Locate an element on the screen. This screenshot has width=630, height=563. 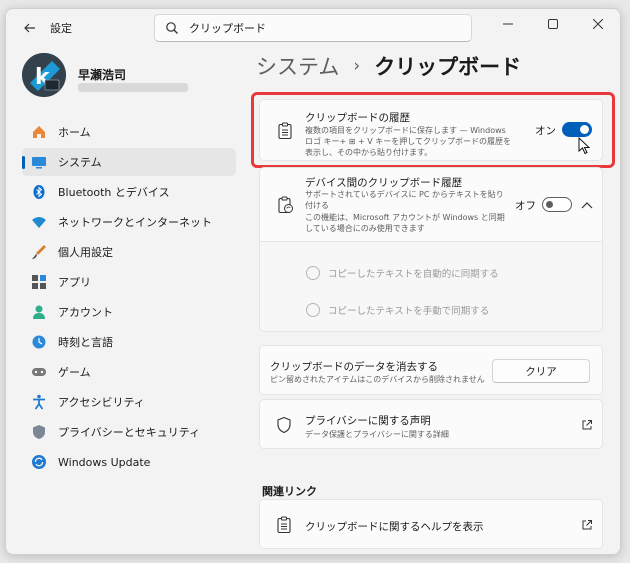
maximize-button is located at coordinates (552, 24).